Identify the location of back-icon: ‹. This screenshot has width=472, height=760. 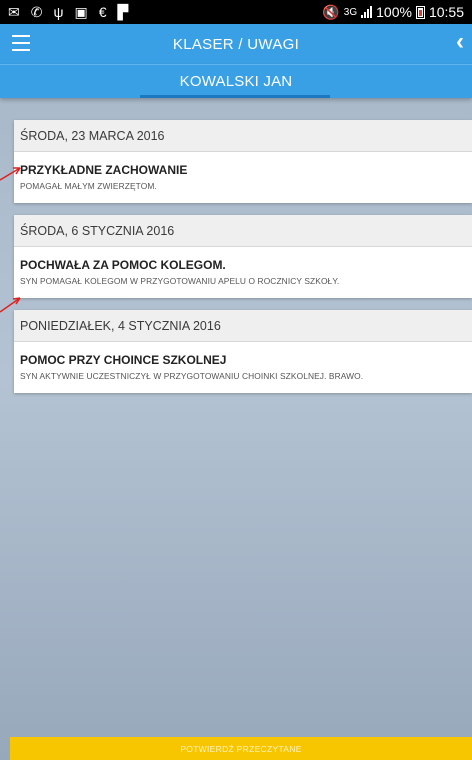
(460, 42).